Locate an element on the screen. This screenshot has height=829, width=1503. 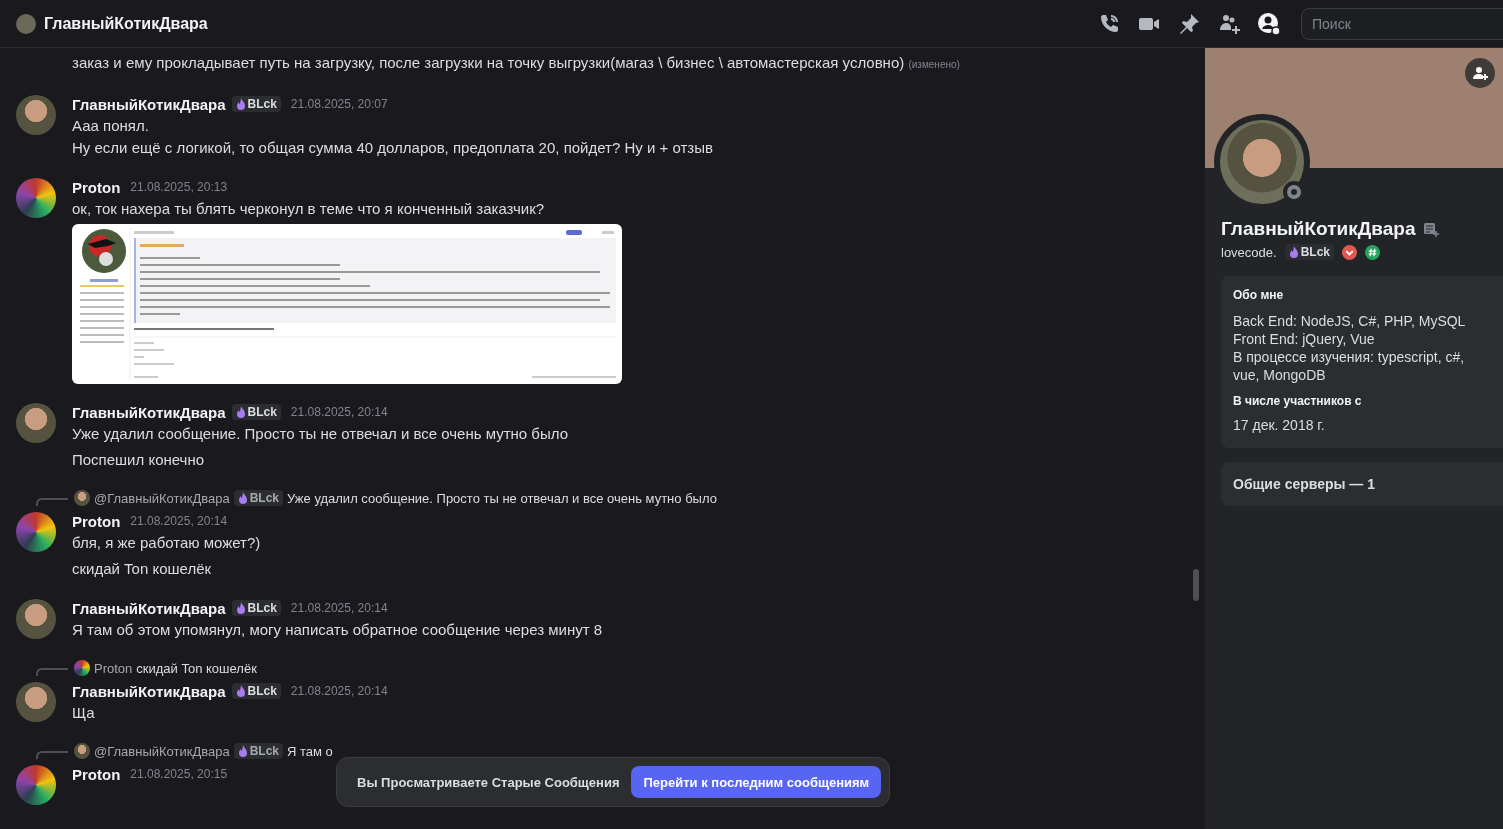
about-text: Back End: NodeJS, C#, PHP, MySQL is located at coordinates (1350, 321).